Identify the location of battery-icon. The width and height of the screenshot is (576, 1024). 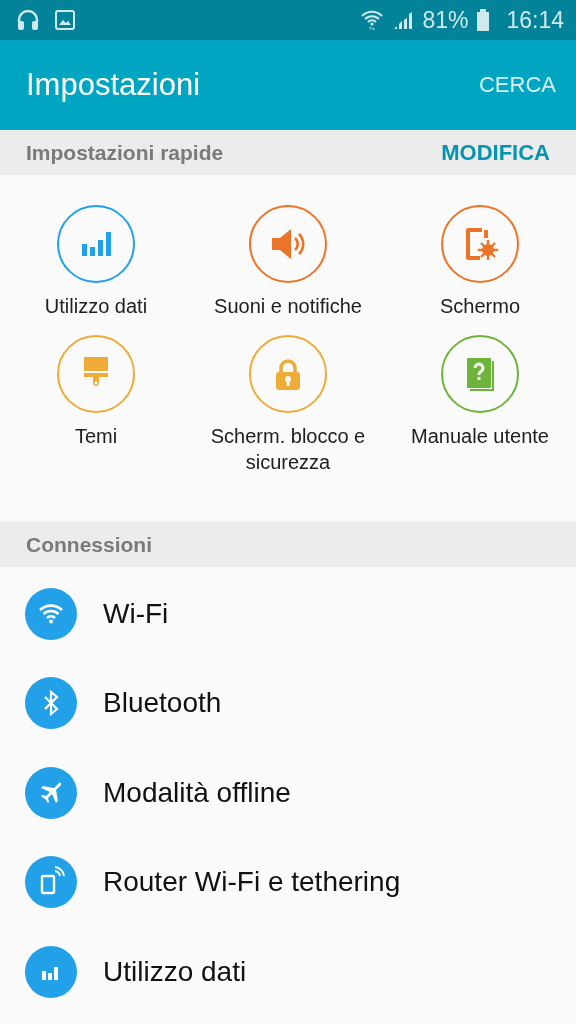
(483, 20).